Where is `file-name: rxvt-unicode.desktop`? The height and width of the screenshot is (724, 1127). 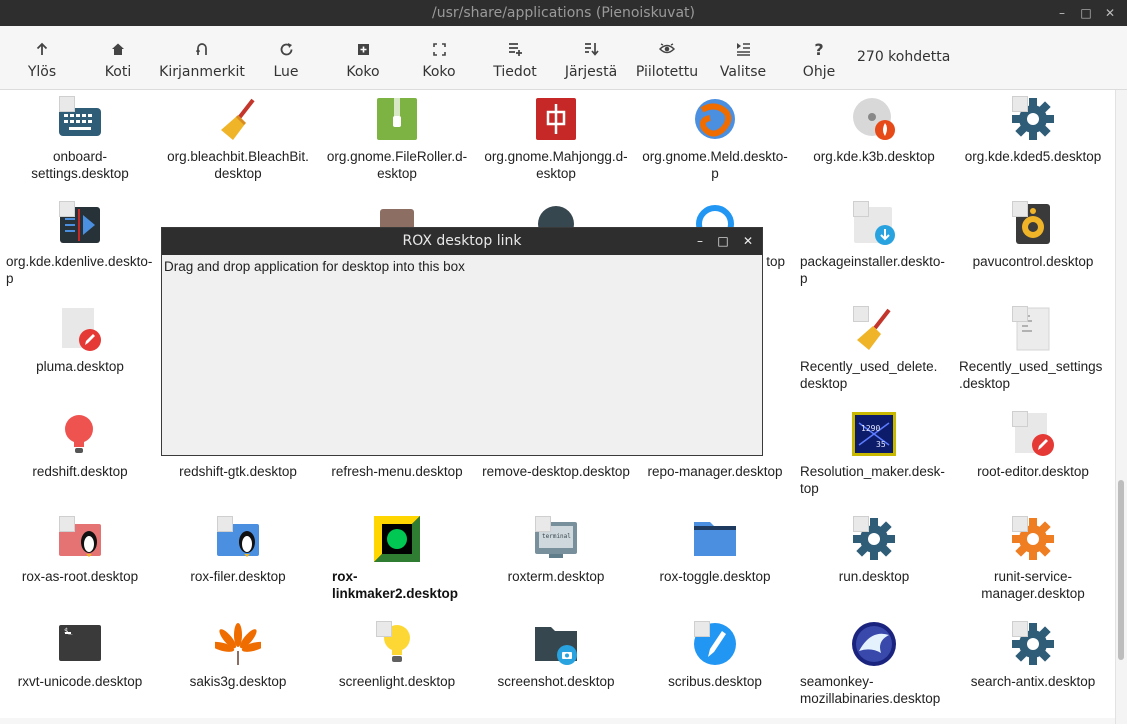
file-name: rxvt-unicode.desktop is located at coordinates (80, 681).